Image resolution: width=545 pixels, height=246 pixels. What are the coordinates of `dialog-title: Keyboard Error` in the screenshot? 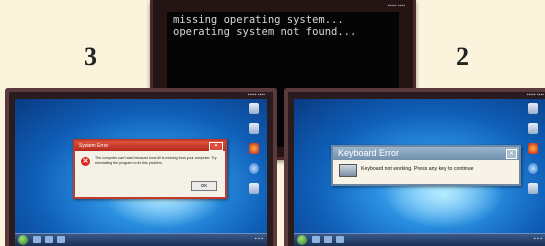 It's located at (369, 153).